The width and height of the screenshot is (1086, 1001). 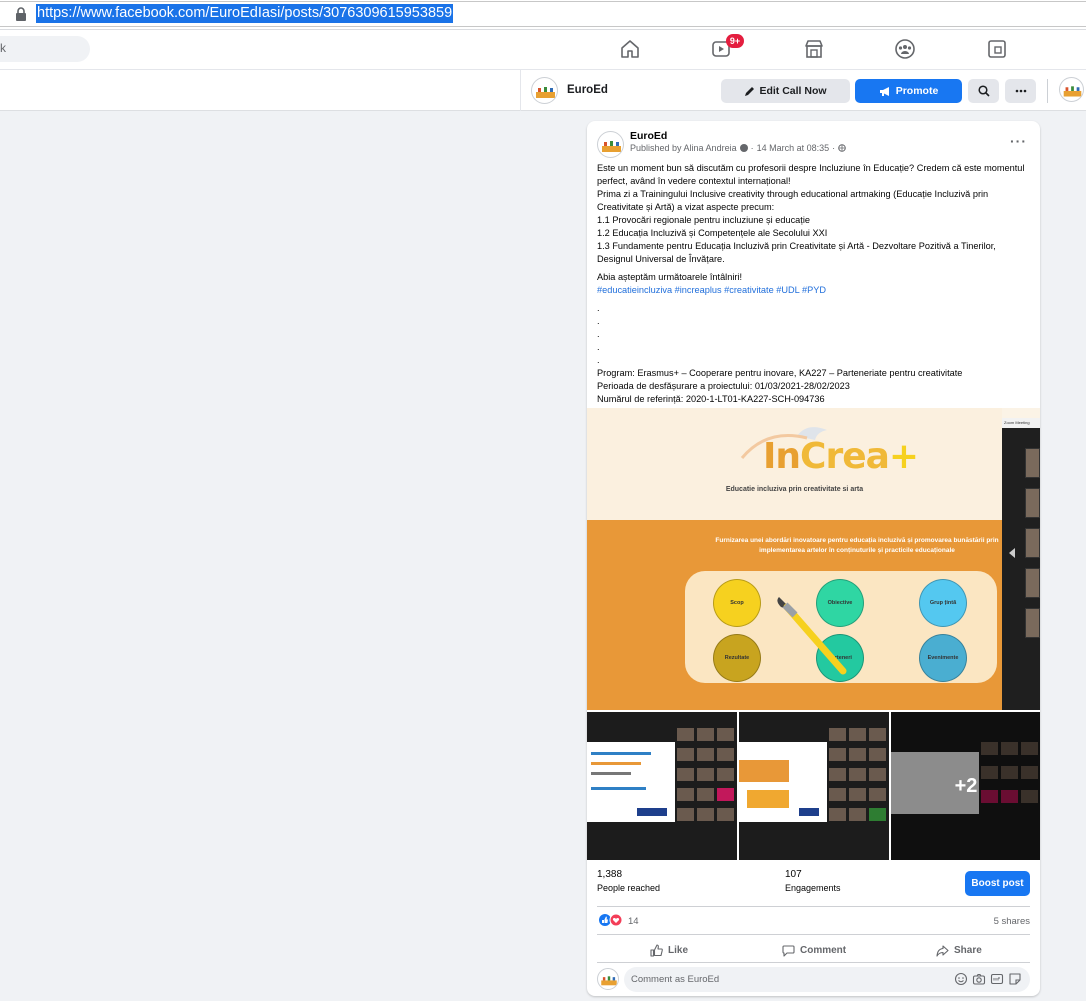 I want to click on comment-input: Comment as EuroEd, so click(x=827, y=979).